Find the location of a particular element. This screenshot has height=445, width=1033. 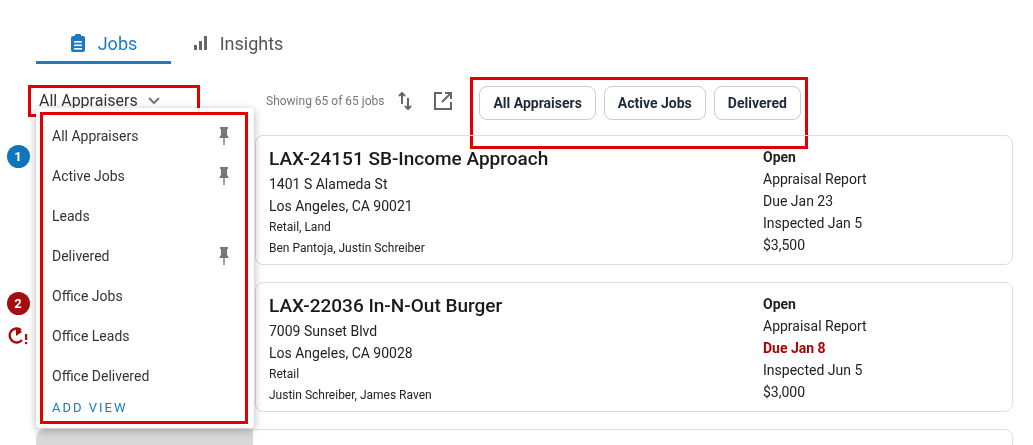

add-view-button: ADD VIEW is located at coordinates (90, 408).